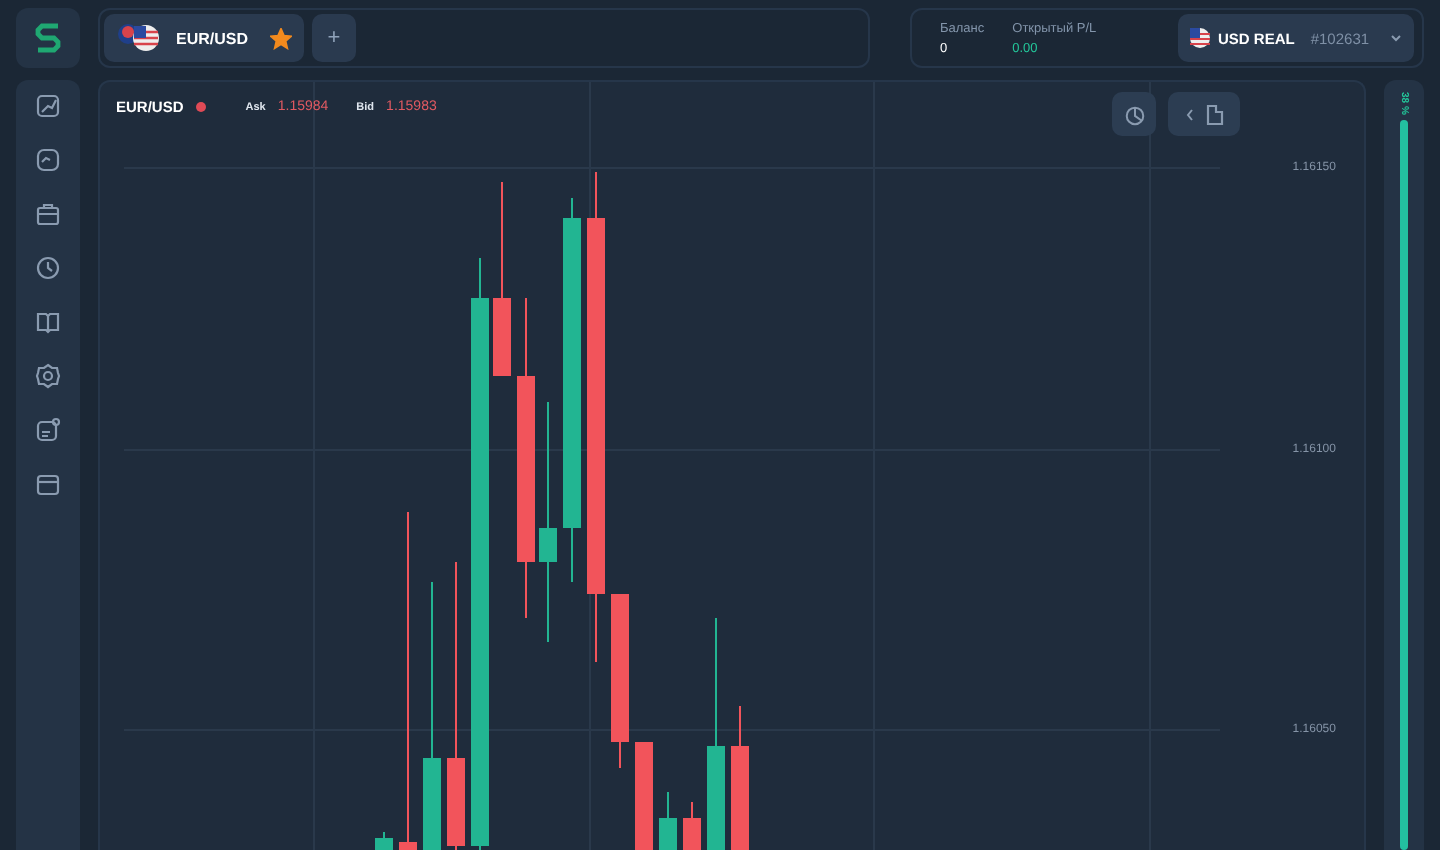  I want to click on pair-label: EUR/USD, so click(213, 38).